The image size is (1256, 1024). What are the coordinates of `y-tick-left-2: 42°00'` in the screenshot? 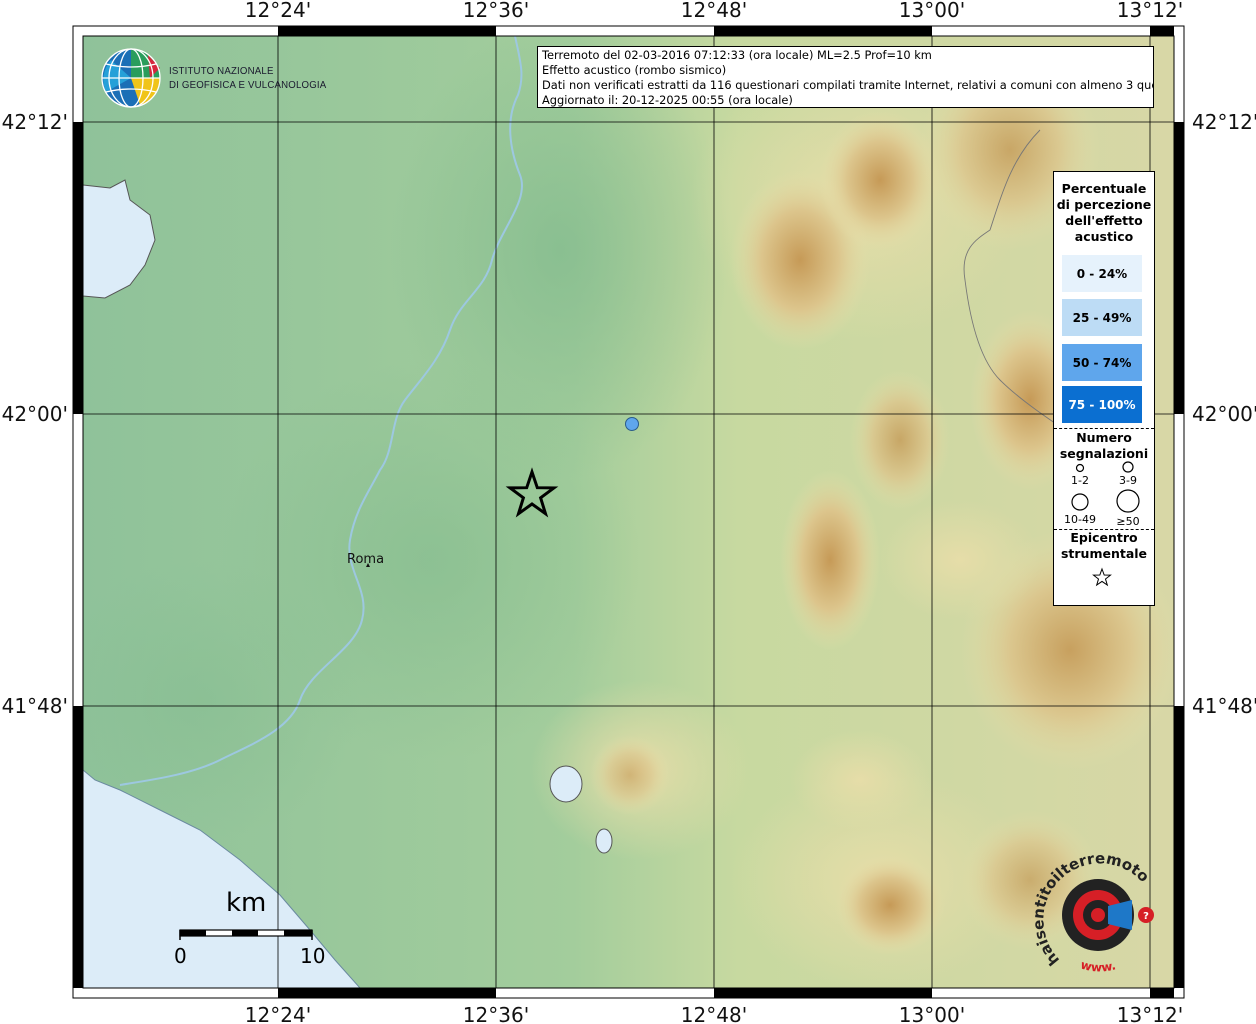 It's located at (35, 414).